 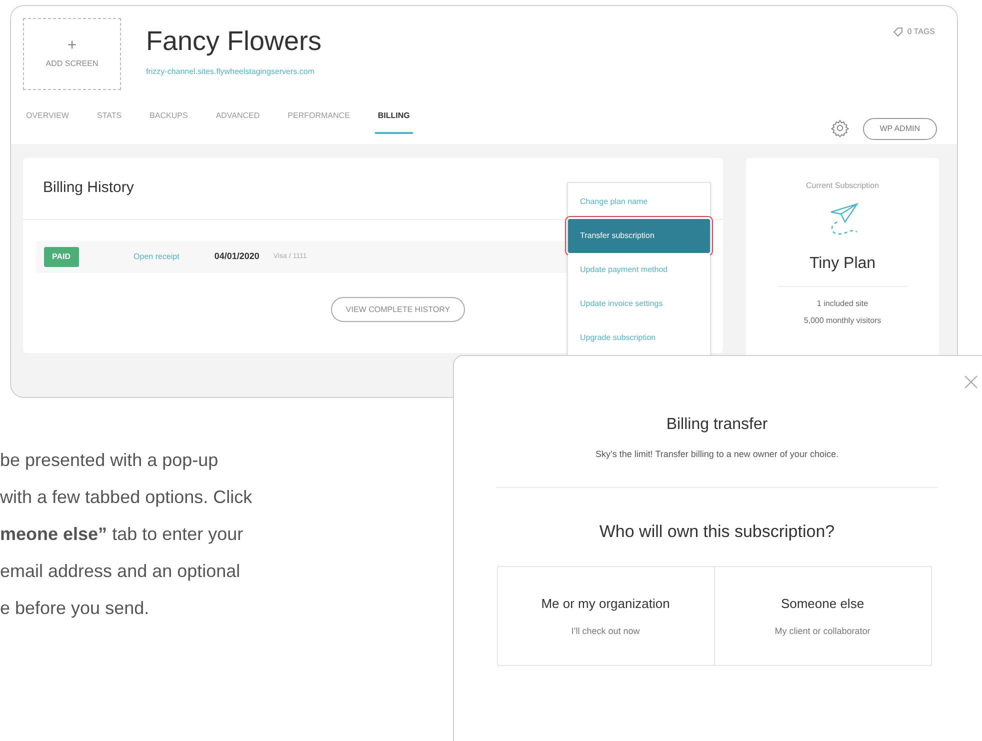 I want to click on option-subtitle: My client or collaborator, so click(x=822, y=631).